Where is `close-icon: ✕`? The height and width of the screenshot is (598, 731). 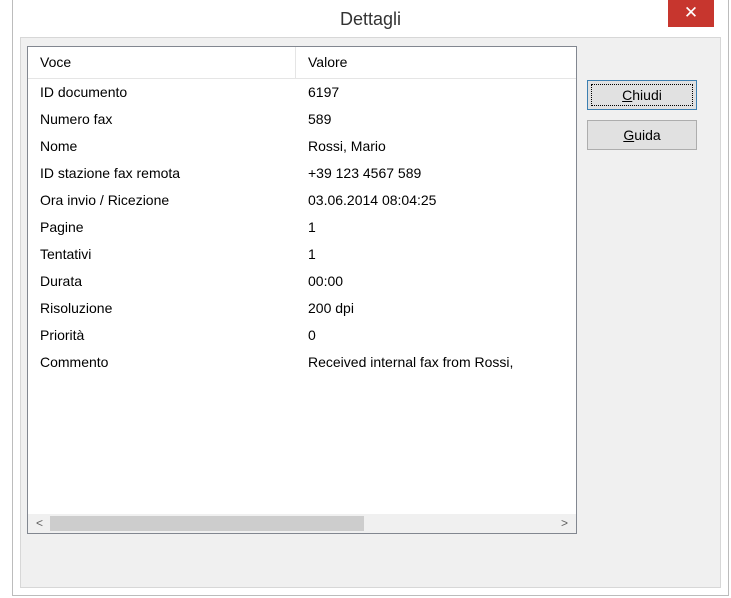
close-icon: ✕ is located at coordinates (691, 12).